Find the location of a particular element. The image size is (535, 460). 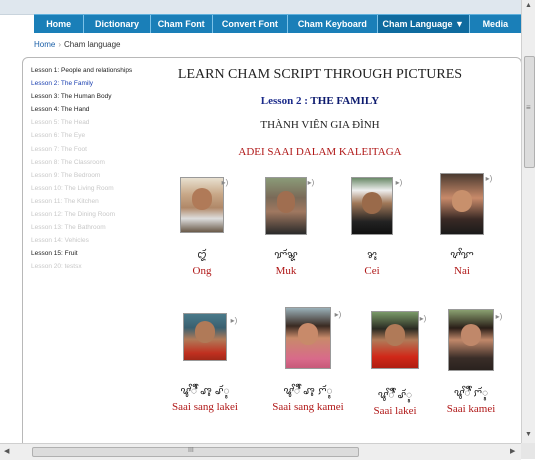

scroll-up-arrow-icon: ▲ is located at coordinates (528, 5).